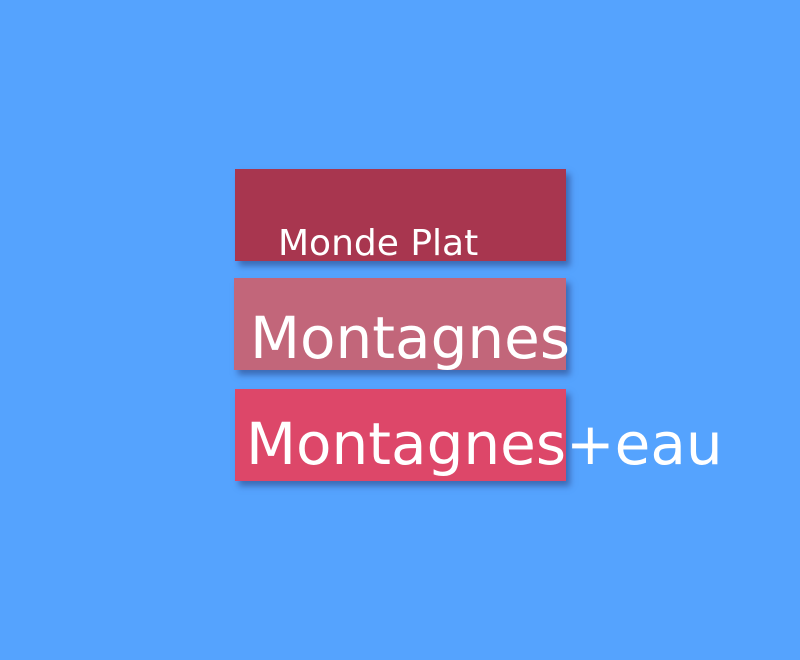  I want to click on mountains-button: Montagnes, so click(402, 324).